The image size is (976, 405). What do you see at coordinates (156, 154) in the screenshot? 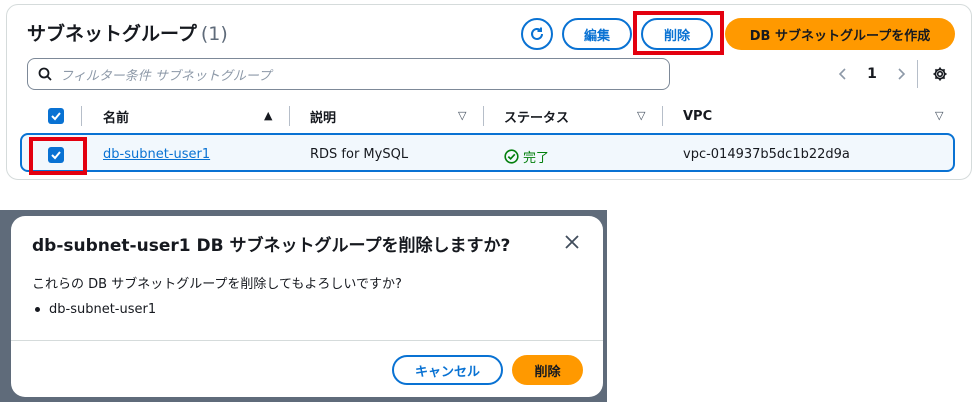
I see `subnet-group-name-link: db-subnet-user1` at bounding box center [156, 154].